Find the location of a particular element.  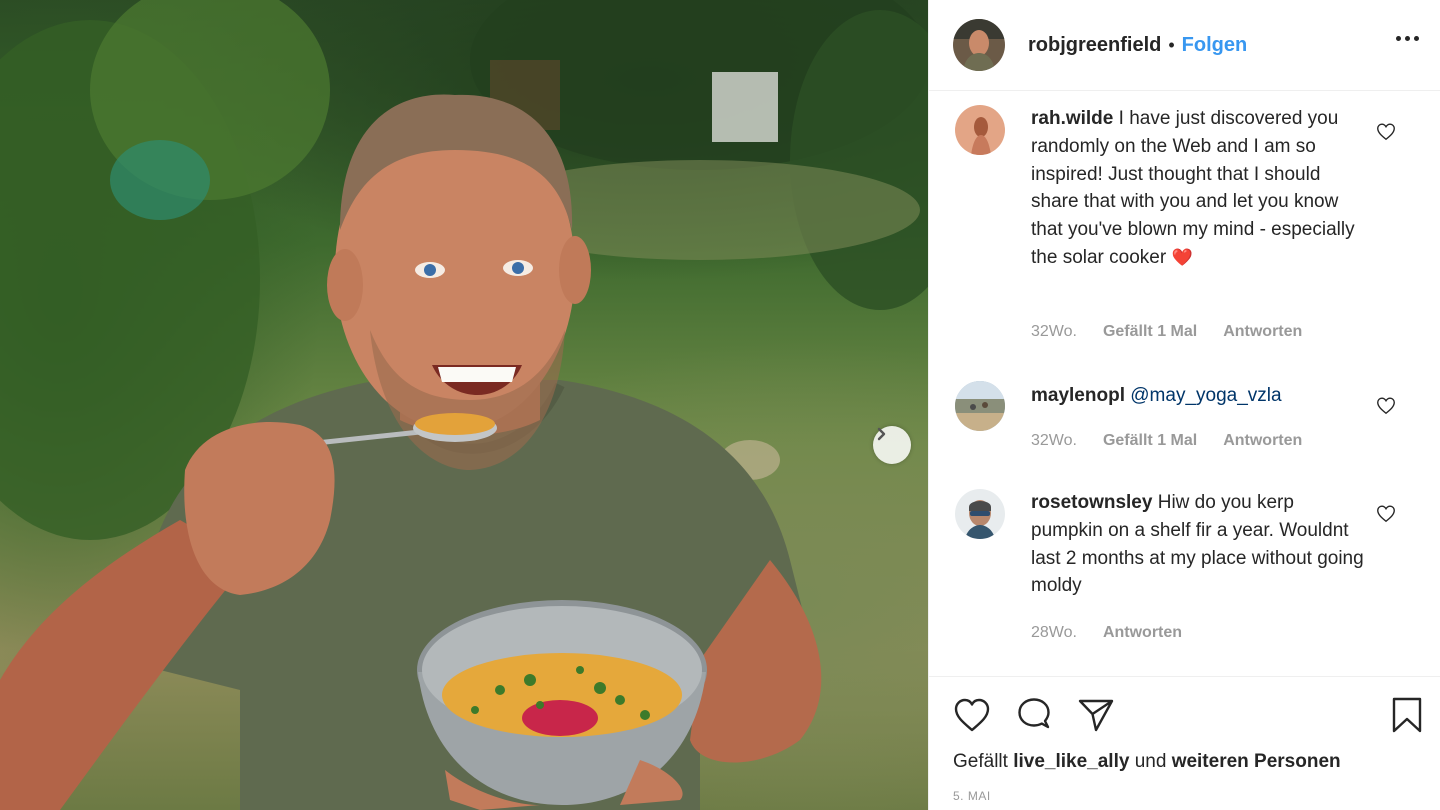

liked-prefix: Gefällt is located at coordinates (980, 761).